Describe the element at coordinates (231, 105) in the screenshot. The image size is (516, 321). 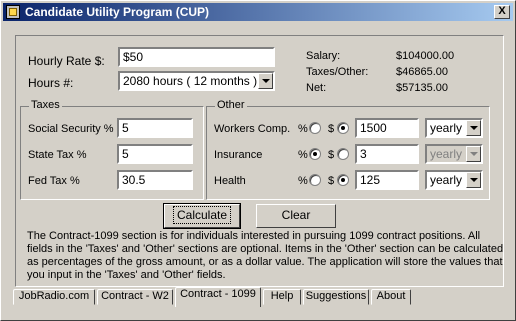
I see `other-group-title: Other` at that location.